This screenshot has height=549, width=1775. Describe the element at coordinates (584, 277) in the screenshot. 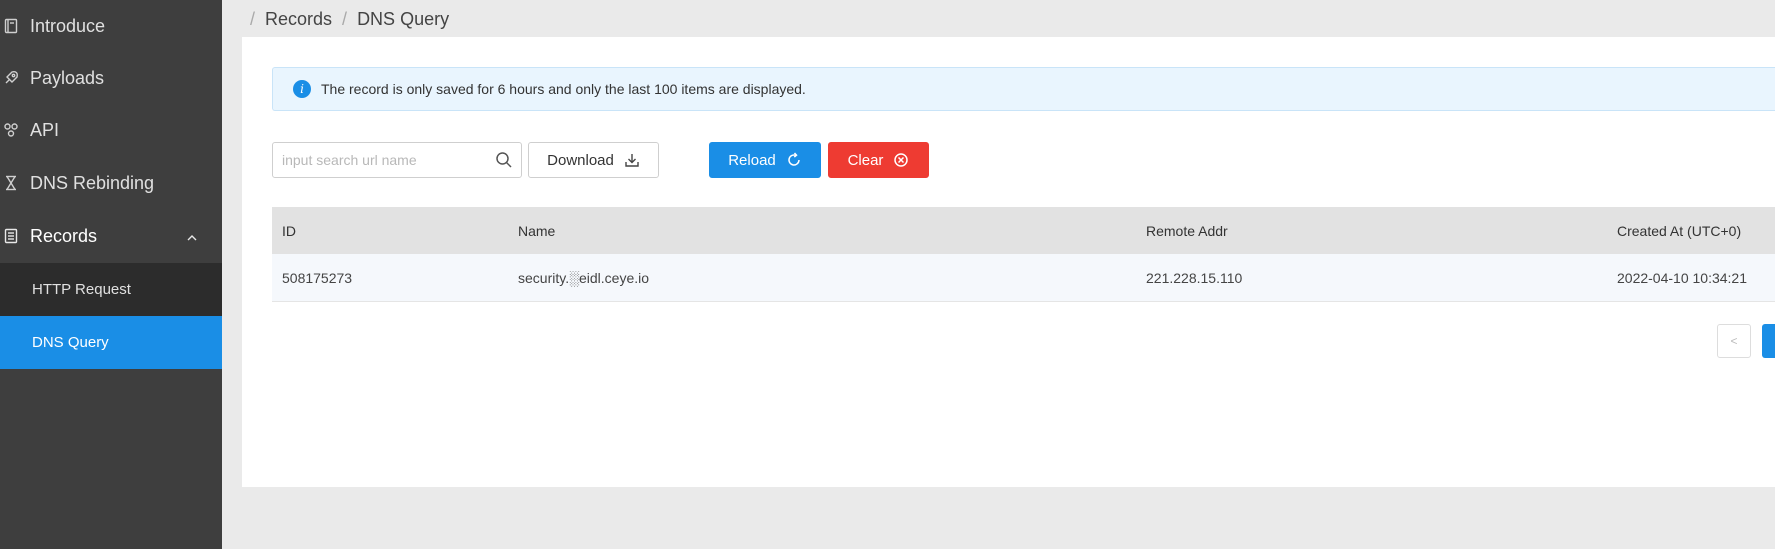

I see `cell-name: security.░eidl.ceye.io` at that location.